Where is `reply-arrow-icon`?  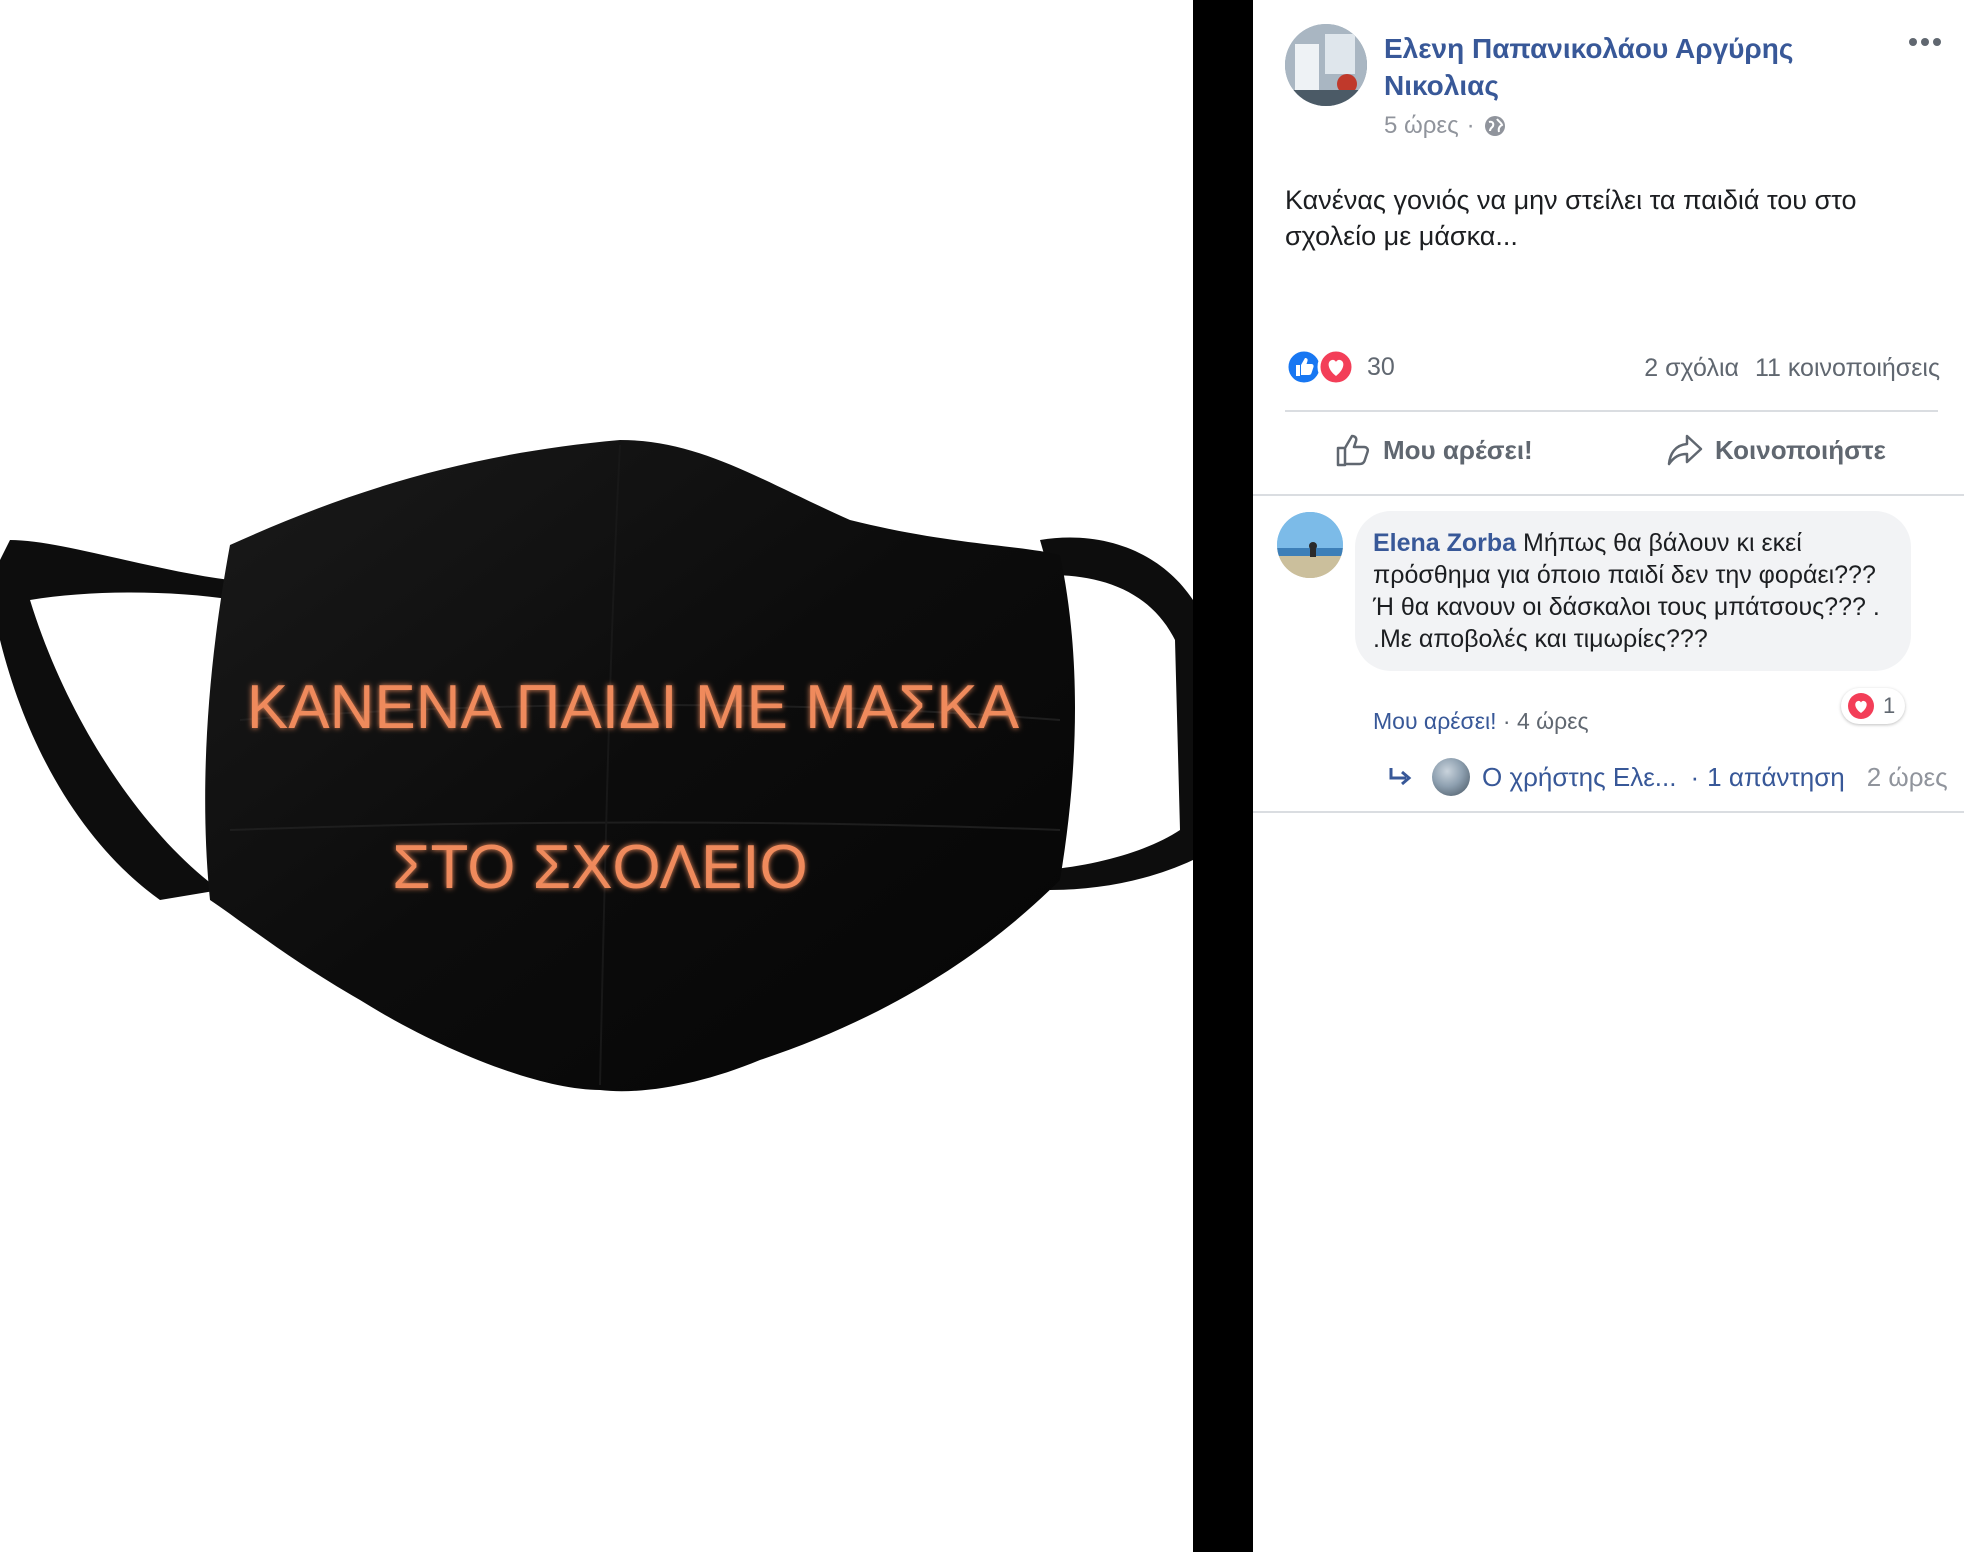 reply-arrow-icon is located at coordinates (1400, 777).